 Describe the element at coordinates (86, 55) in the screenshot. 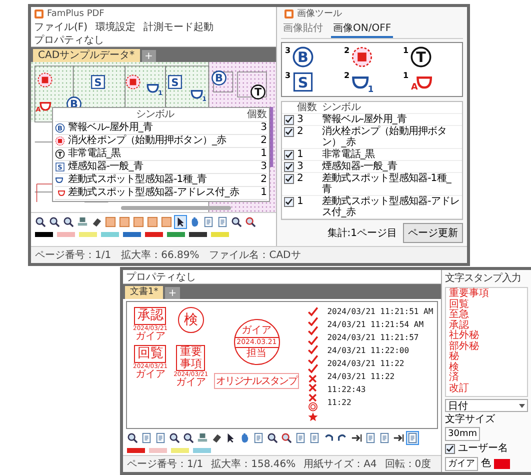

I see `document-tab: CADサンプルデータ*` at that location.